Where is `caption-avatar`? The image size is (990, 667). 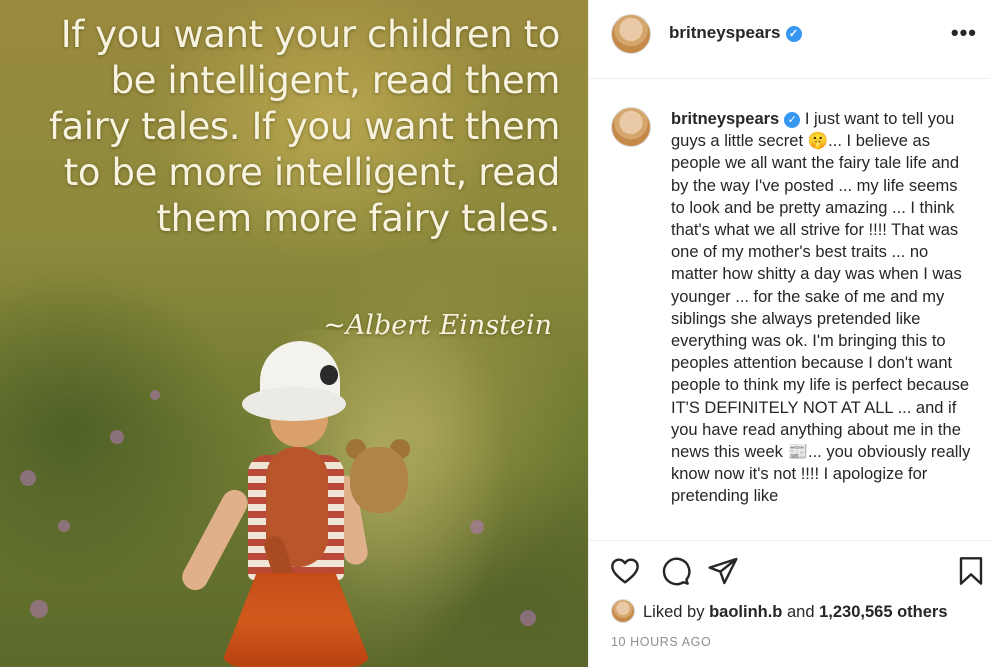
caption-avatar is located at coordinates (631, 127).